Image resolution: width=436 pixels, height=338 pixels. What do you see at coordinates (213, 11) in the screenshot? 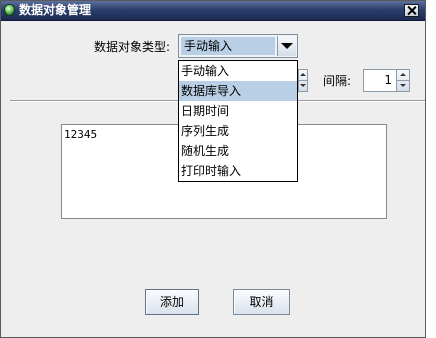
I see `title-bar: 数据对象管理` at bounding box center [213, 11].